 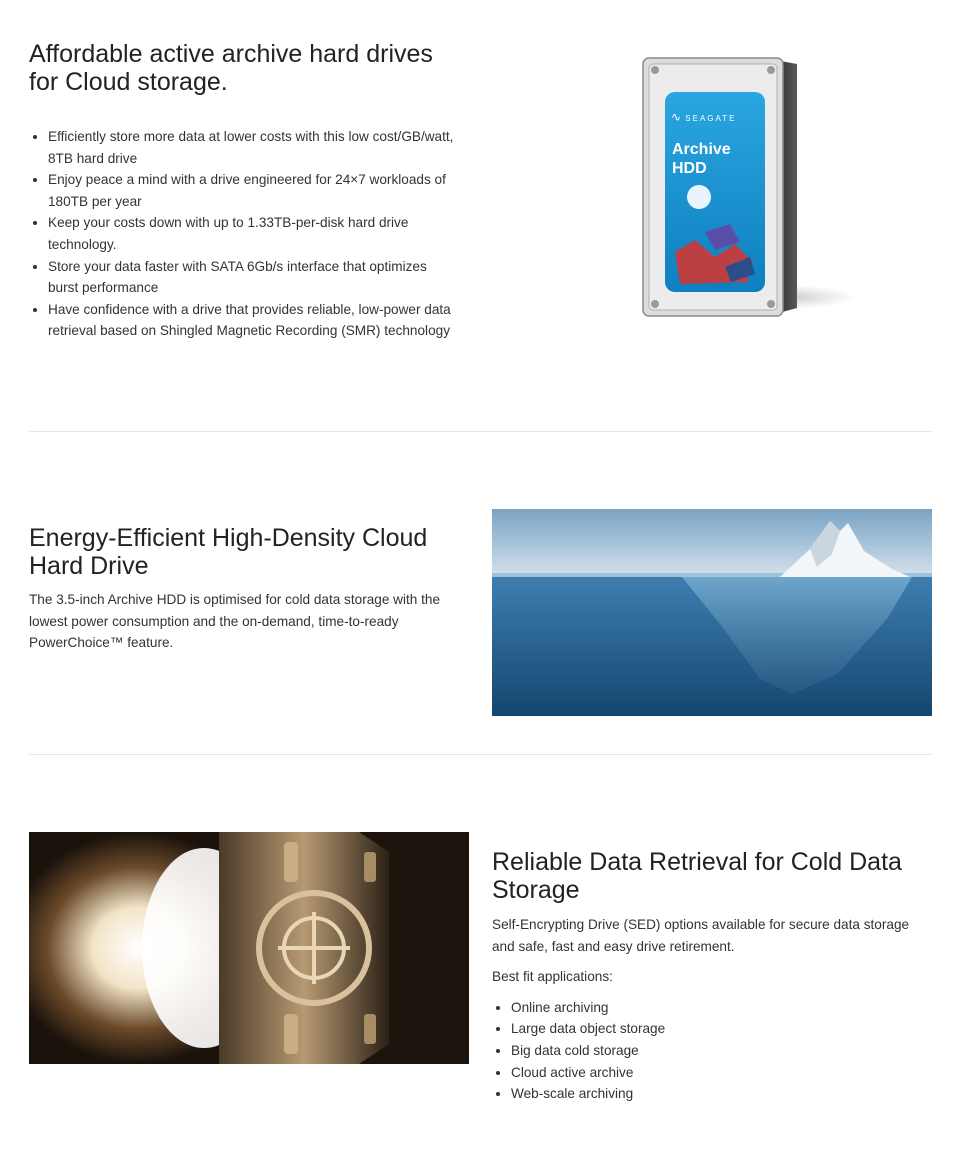 What do you see at coordinates (721, 1008) in the screenshot?
I see `list-item: Online archiving` at bounding box center [721, 1008].